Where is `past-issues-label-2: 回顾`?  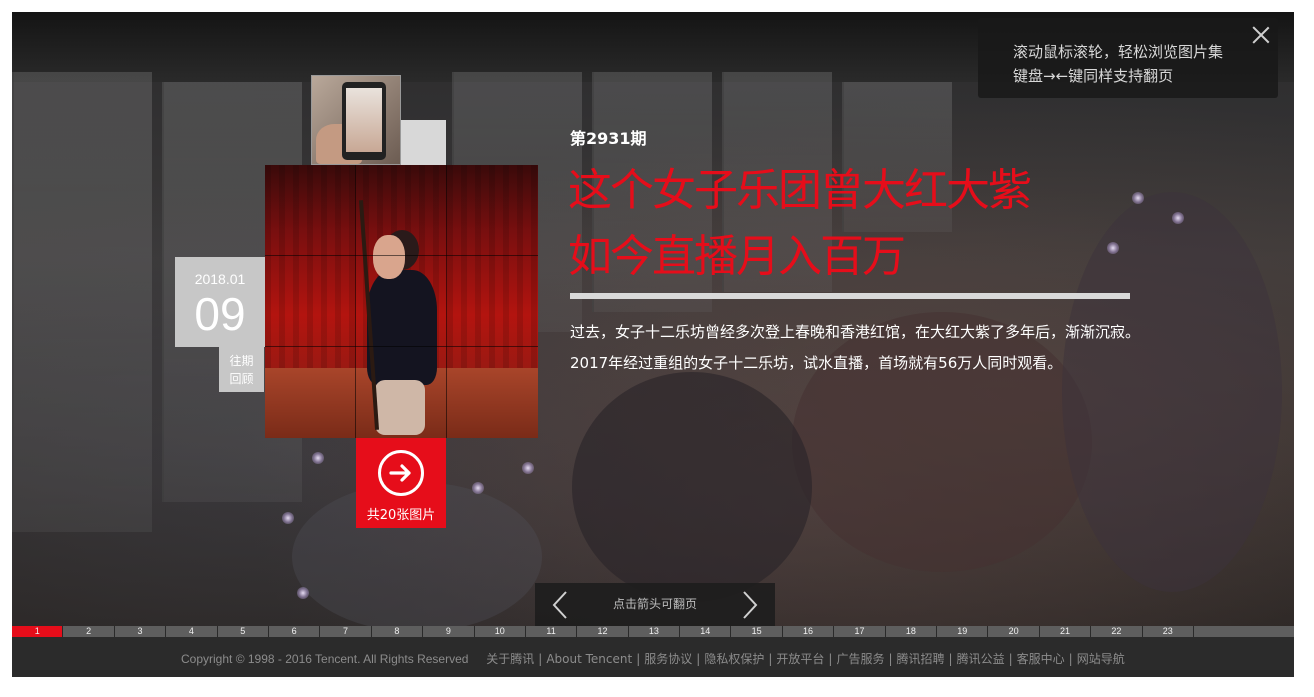
past-issues-label-2: 回顾 is located at coordinates (241, 379).